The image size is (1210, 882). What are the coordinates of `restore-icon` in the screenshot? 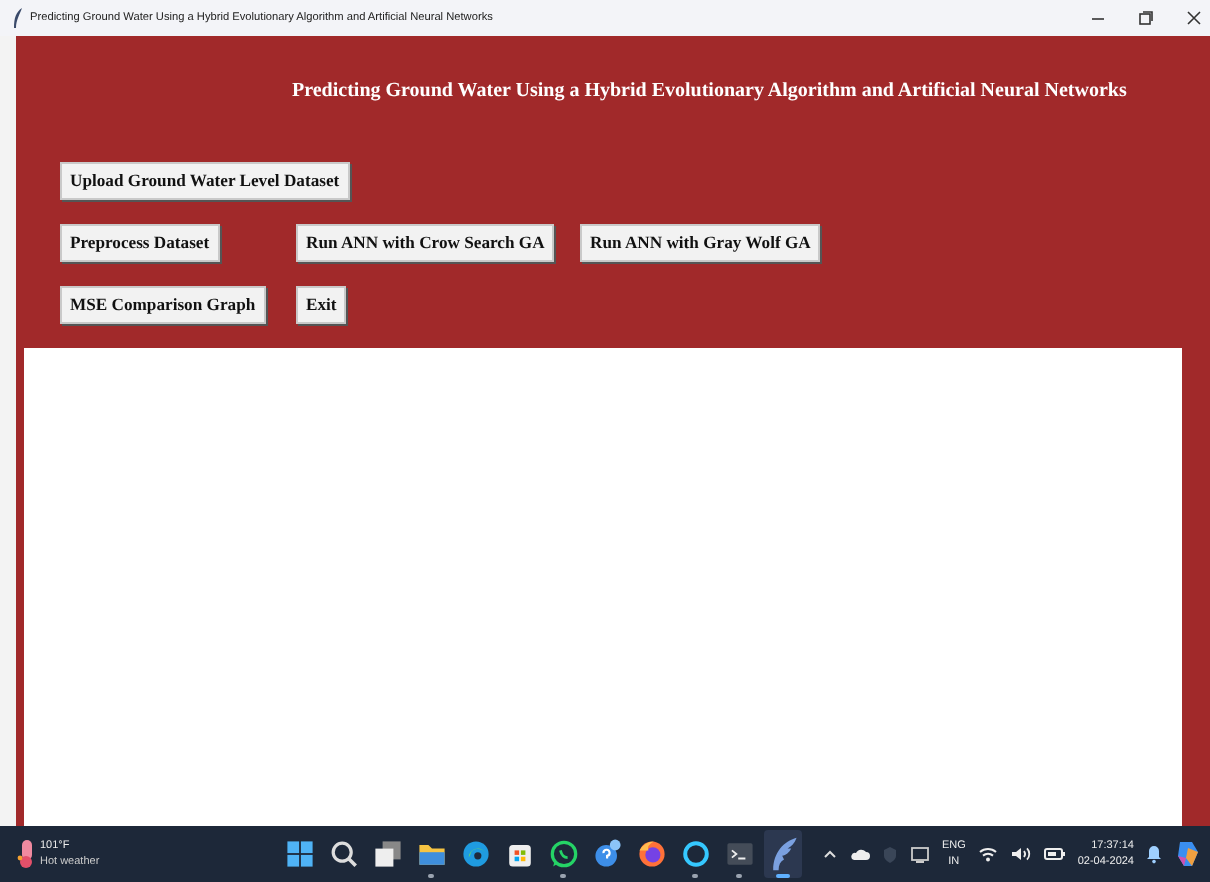 It's located at (1146, 18).